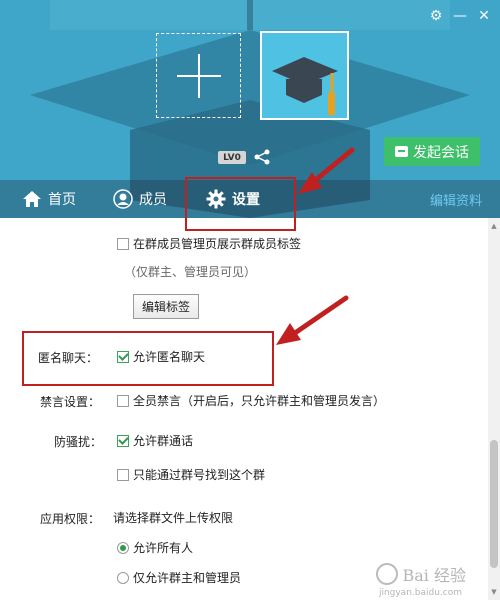 The width and height of the screenshot is (500, 600). What do you see at coordinates (78, 442) in the screenshot?
I see `anti-harass-label: 防骚扰：` at bounding box center [78, 442].